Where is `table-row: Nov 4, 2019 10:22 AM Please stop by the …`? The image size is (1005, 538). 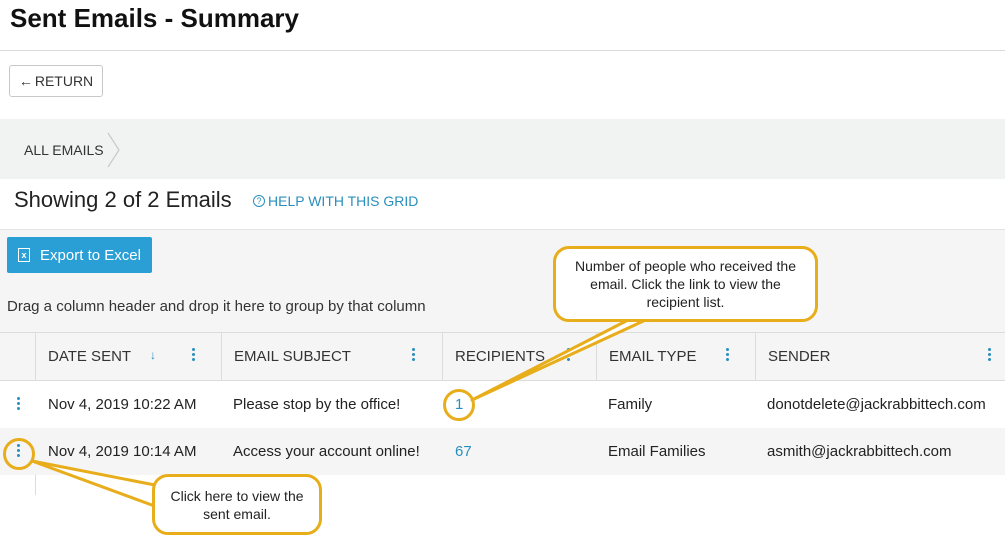 table-row: Nov 4, 2019 10:22 AM Please stop by the … is located at coordinates (502, 404).